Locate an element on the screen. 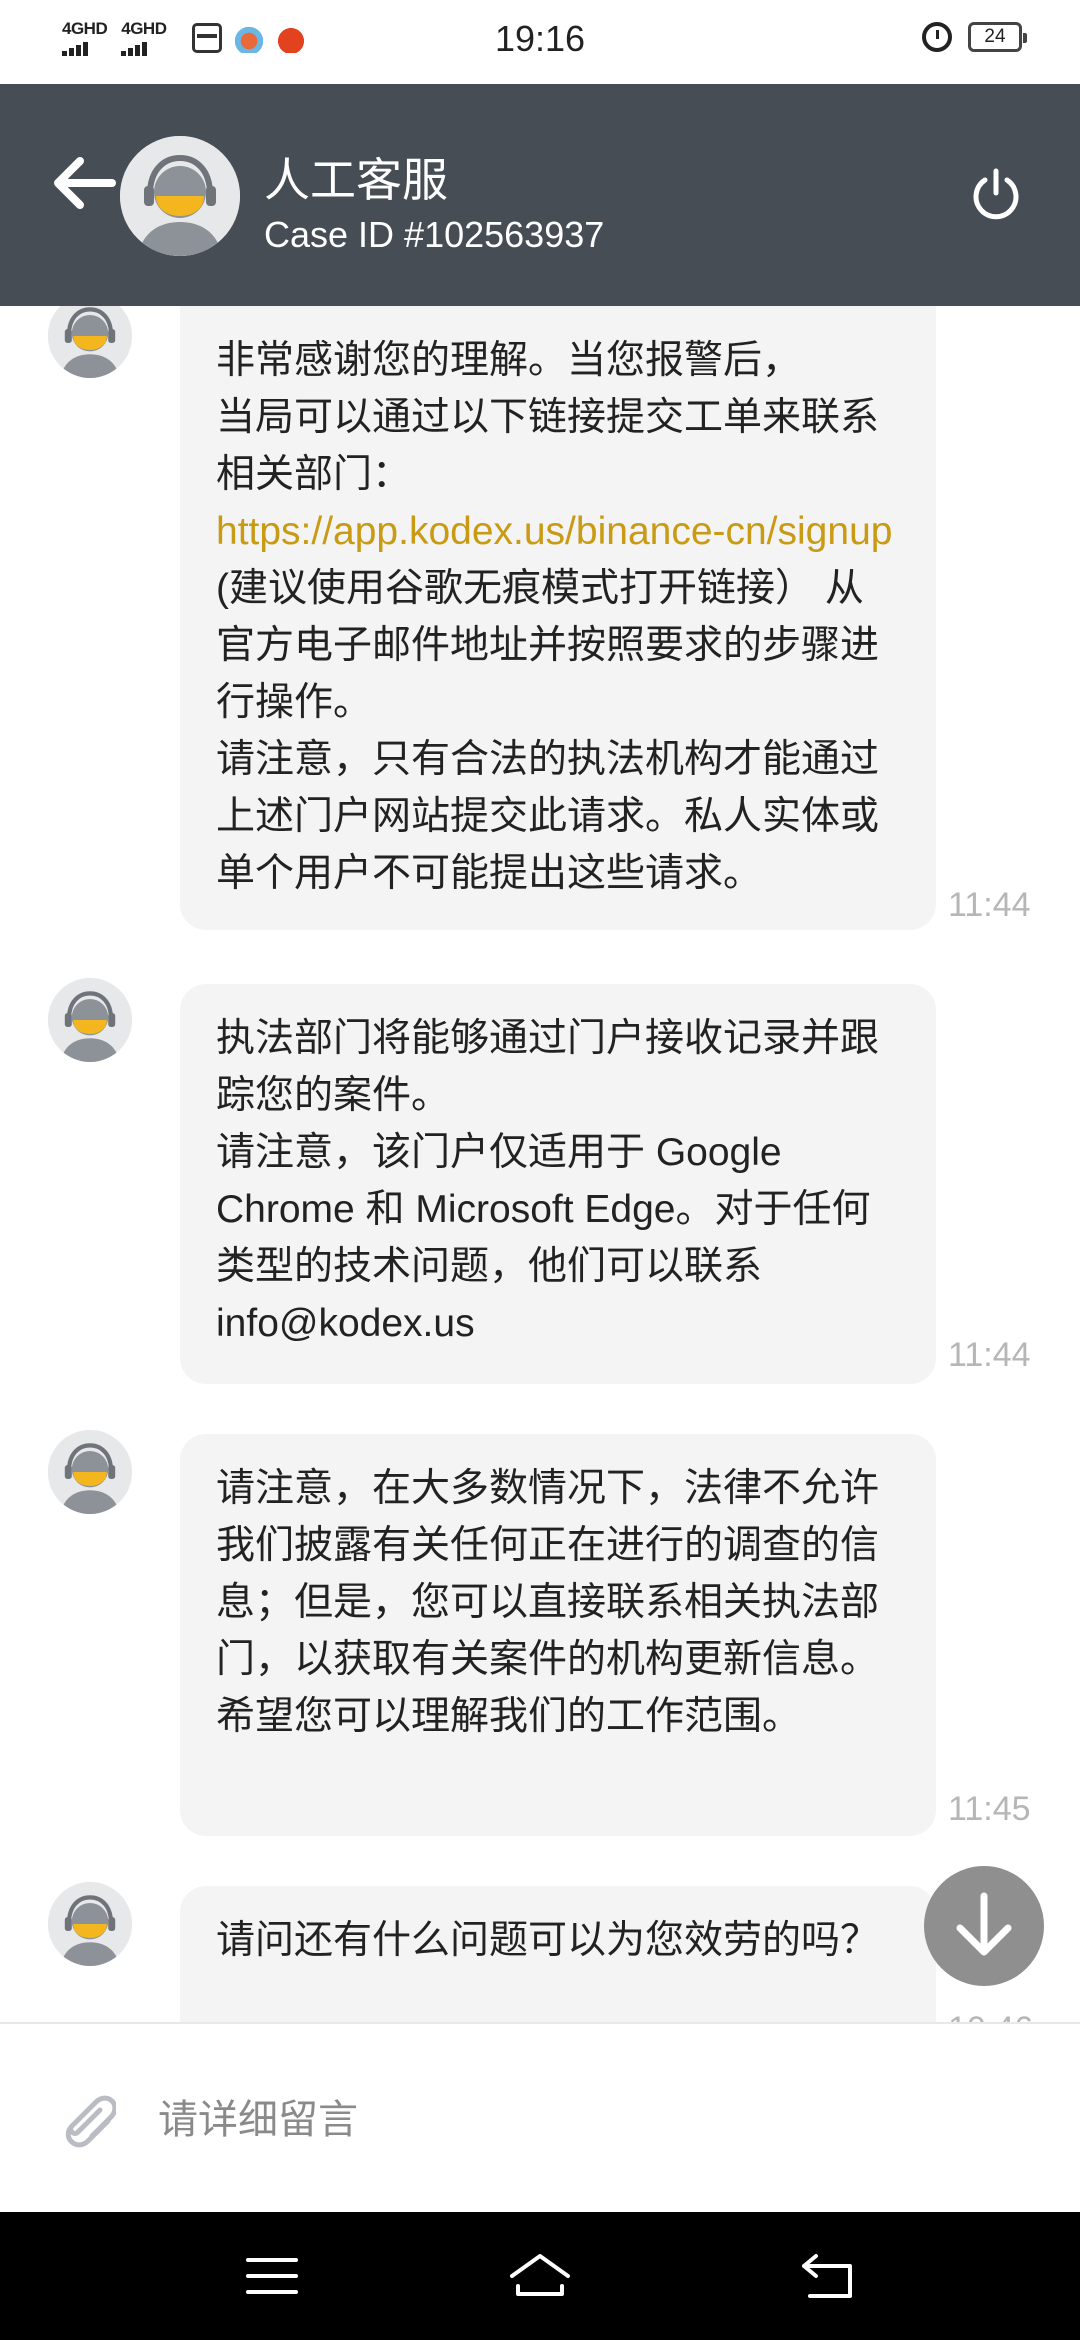  nav-home-button is located at coordinates (540, 2276).